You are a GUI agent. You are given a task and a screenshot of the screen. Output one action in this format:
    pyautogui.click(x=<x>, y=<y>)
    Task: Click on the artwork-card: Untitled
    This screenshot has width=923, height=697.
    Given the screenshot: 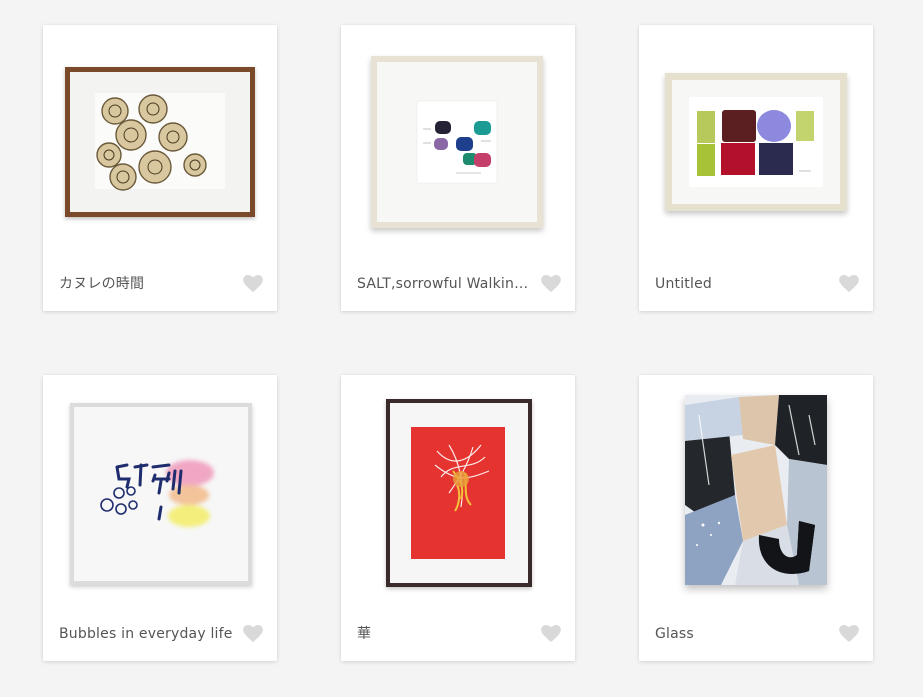 What is the action you would take?
    pyautogui.click(x=756, y=168)
    